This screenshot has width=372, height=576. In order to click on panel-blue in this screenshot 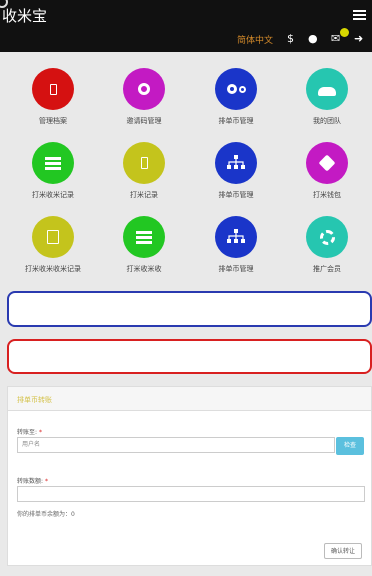, I will do `click(189, 309)`.